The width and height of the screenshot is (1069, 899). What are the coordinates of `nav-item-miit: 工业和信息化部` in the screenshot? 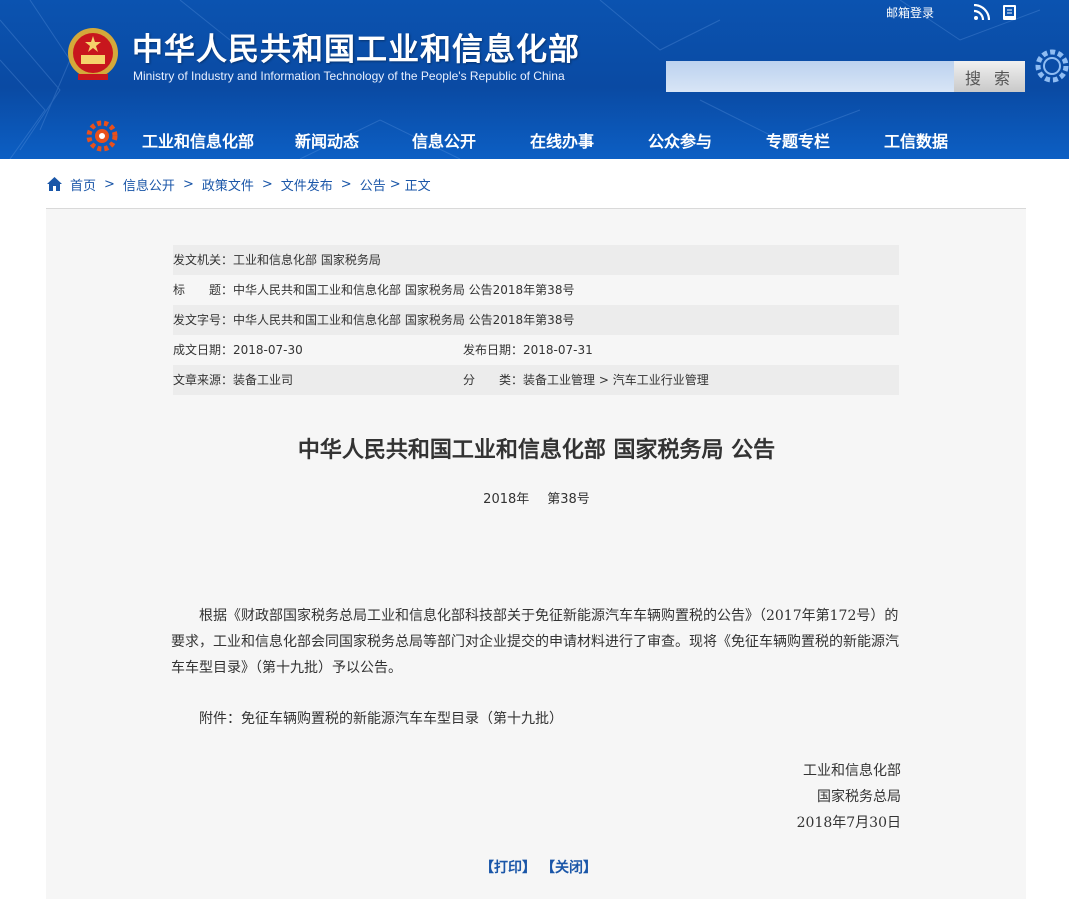 It's located at (198, 140).